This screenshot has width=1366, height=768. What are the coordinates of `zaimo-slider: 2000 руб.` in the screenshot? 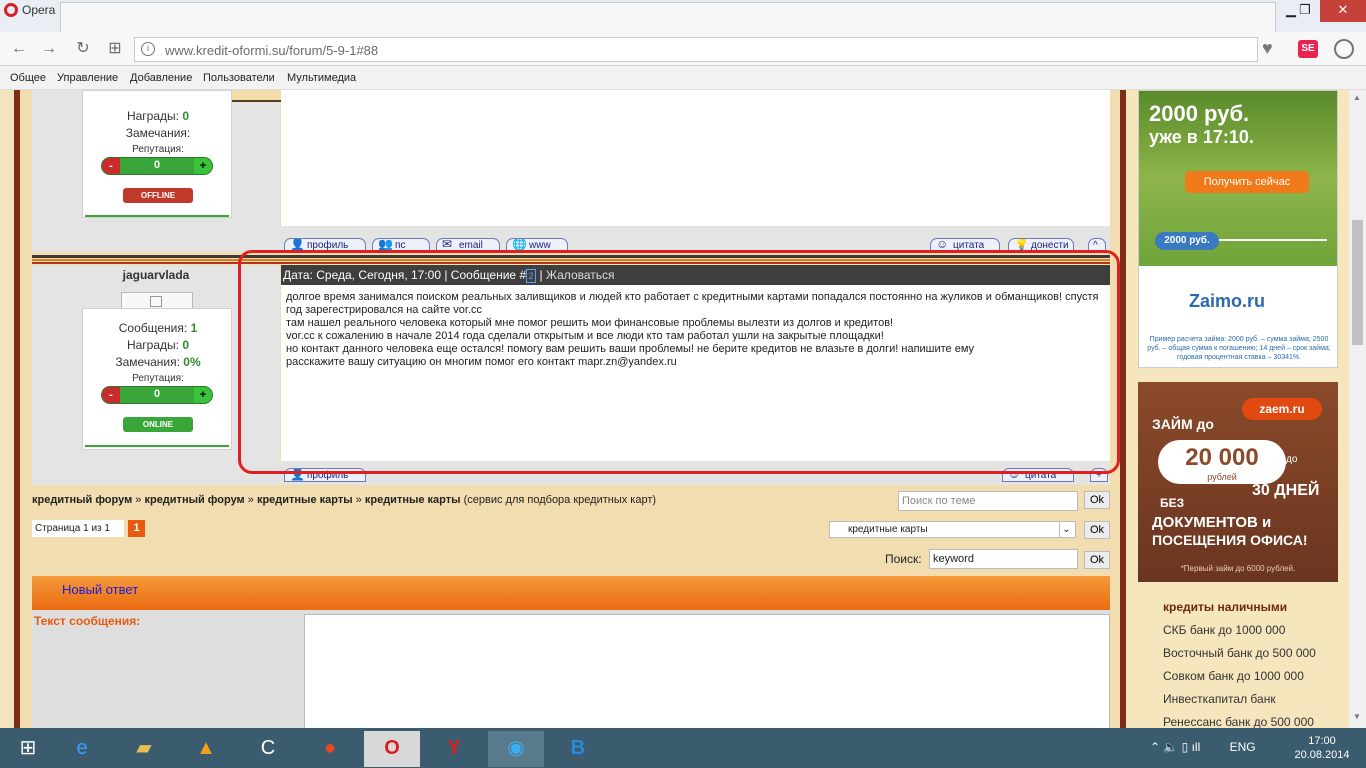 It's located at (1187, 241).